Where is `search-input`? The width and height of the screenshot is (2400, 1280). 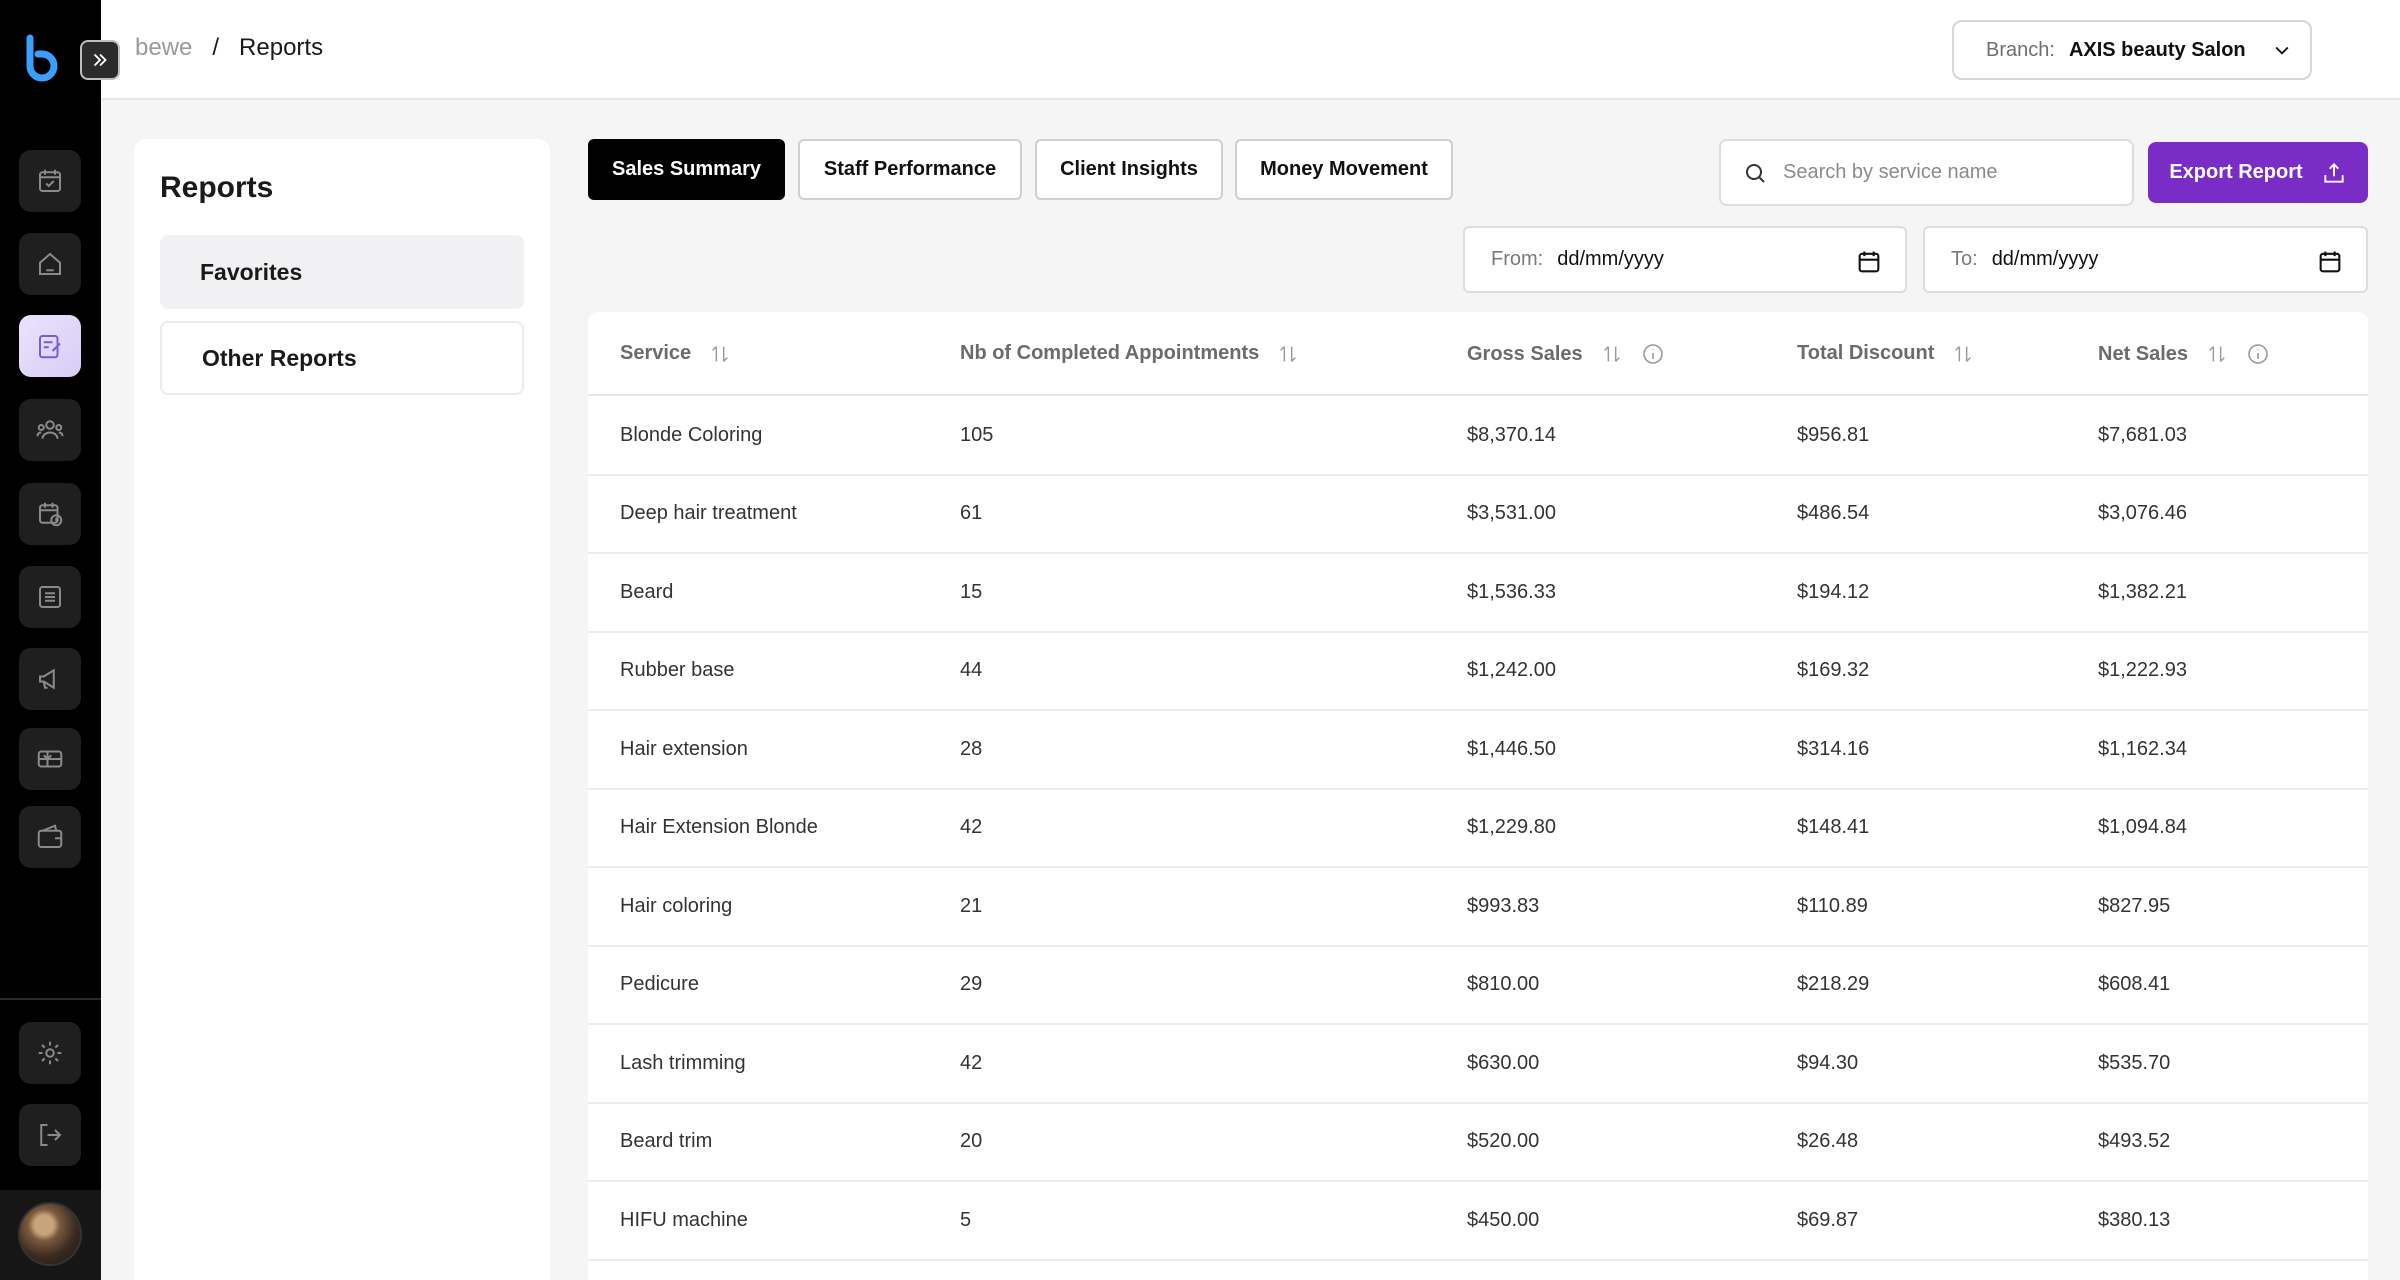
search-input is located at coordinates (1948, 172).